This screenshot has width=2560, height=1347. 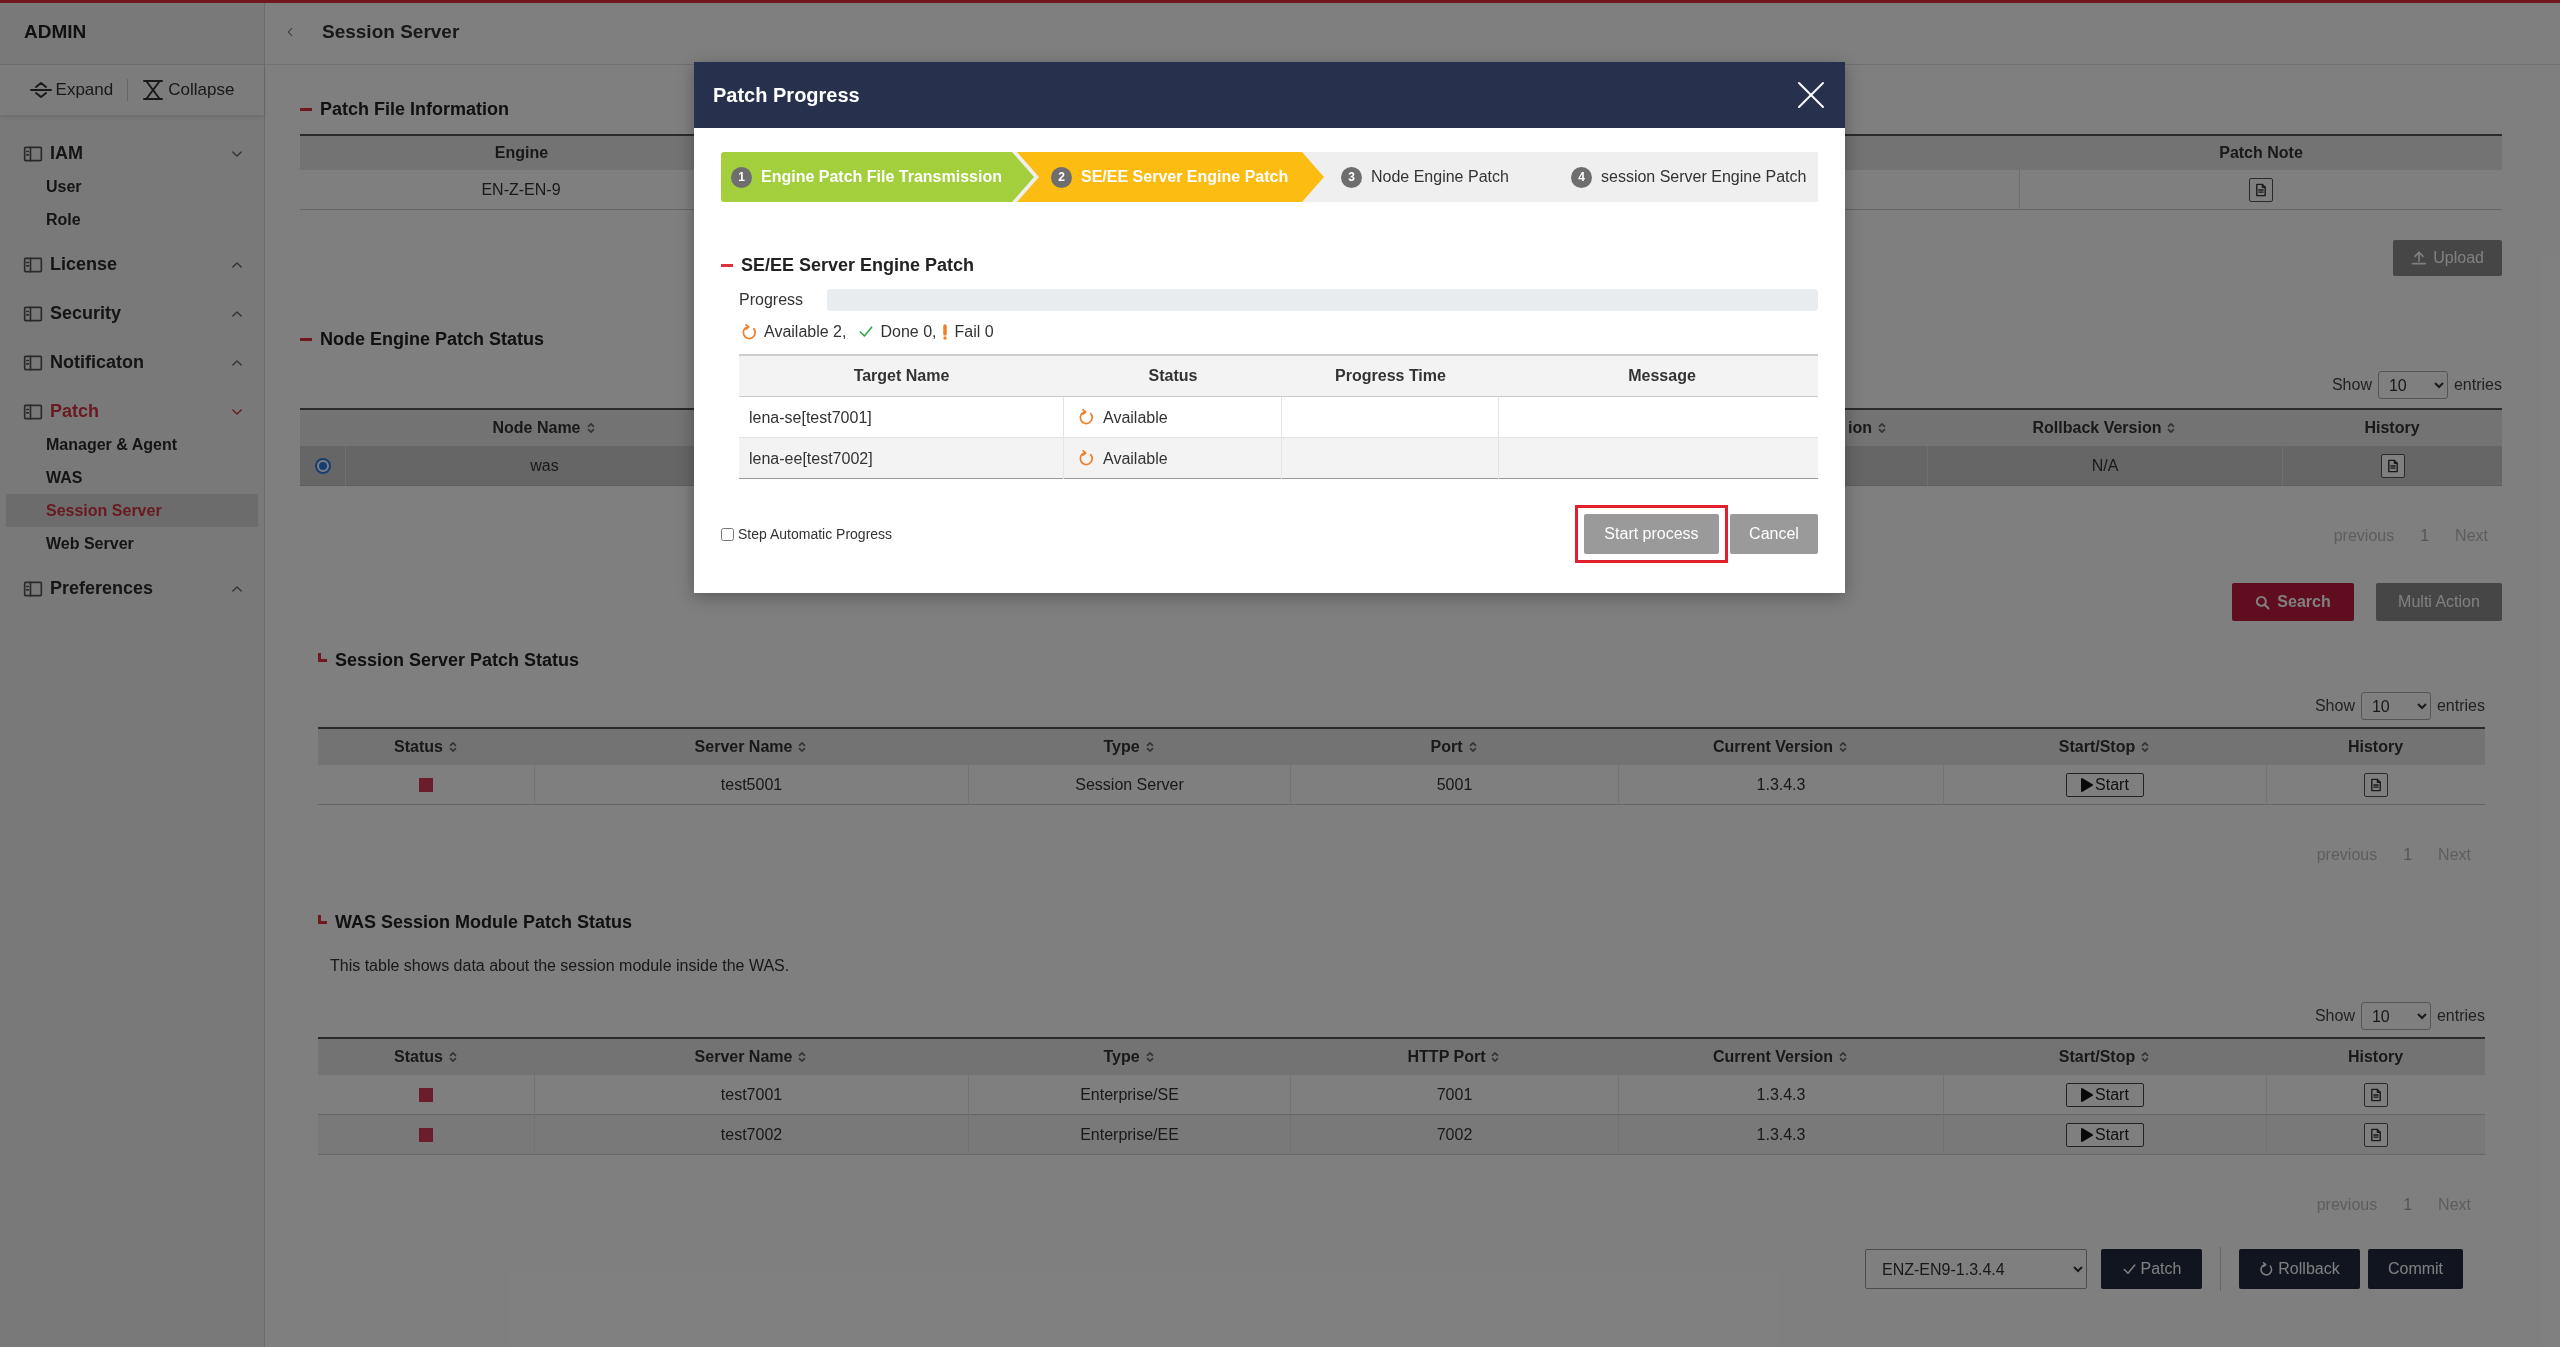 I want to click on patch-button: Patch, so click(x=2151, y=1269).